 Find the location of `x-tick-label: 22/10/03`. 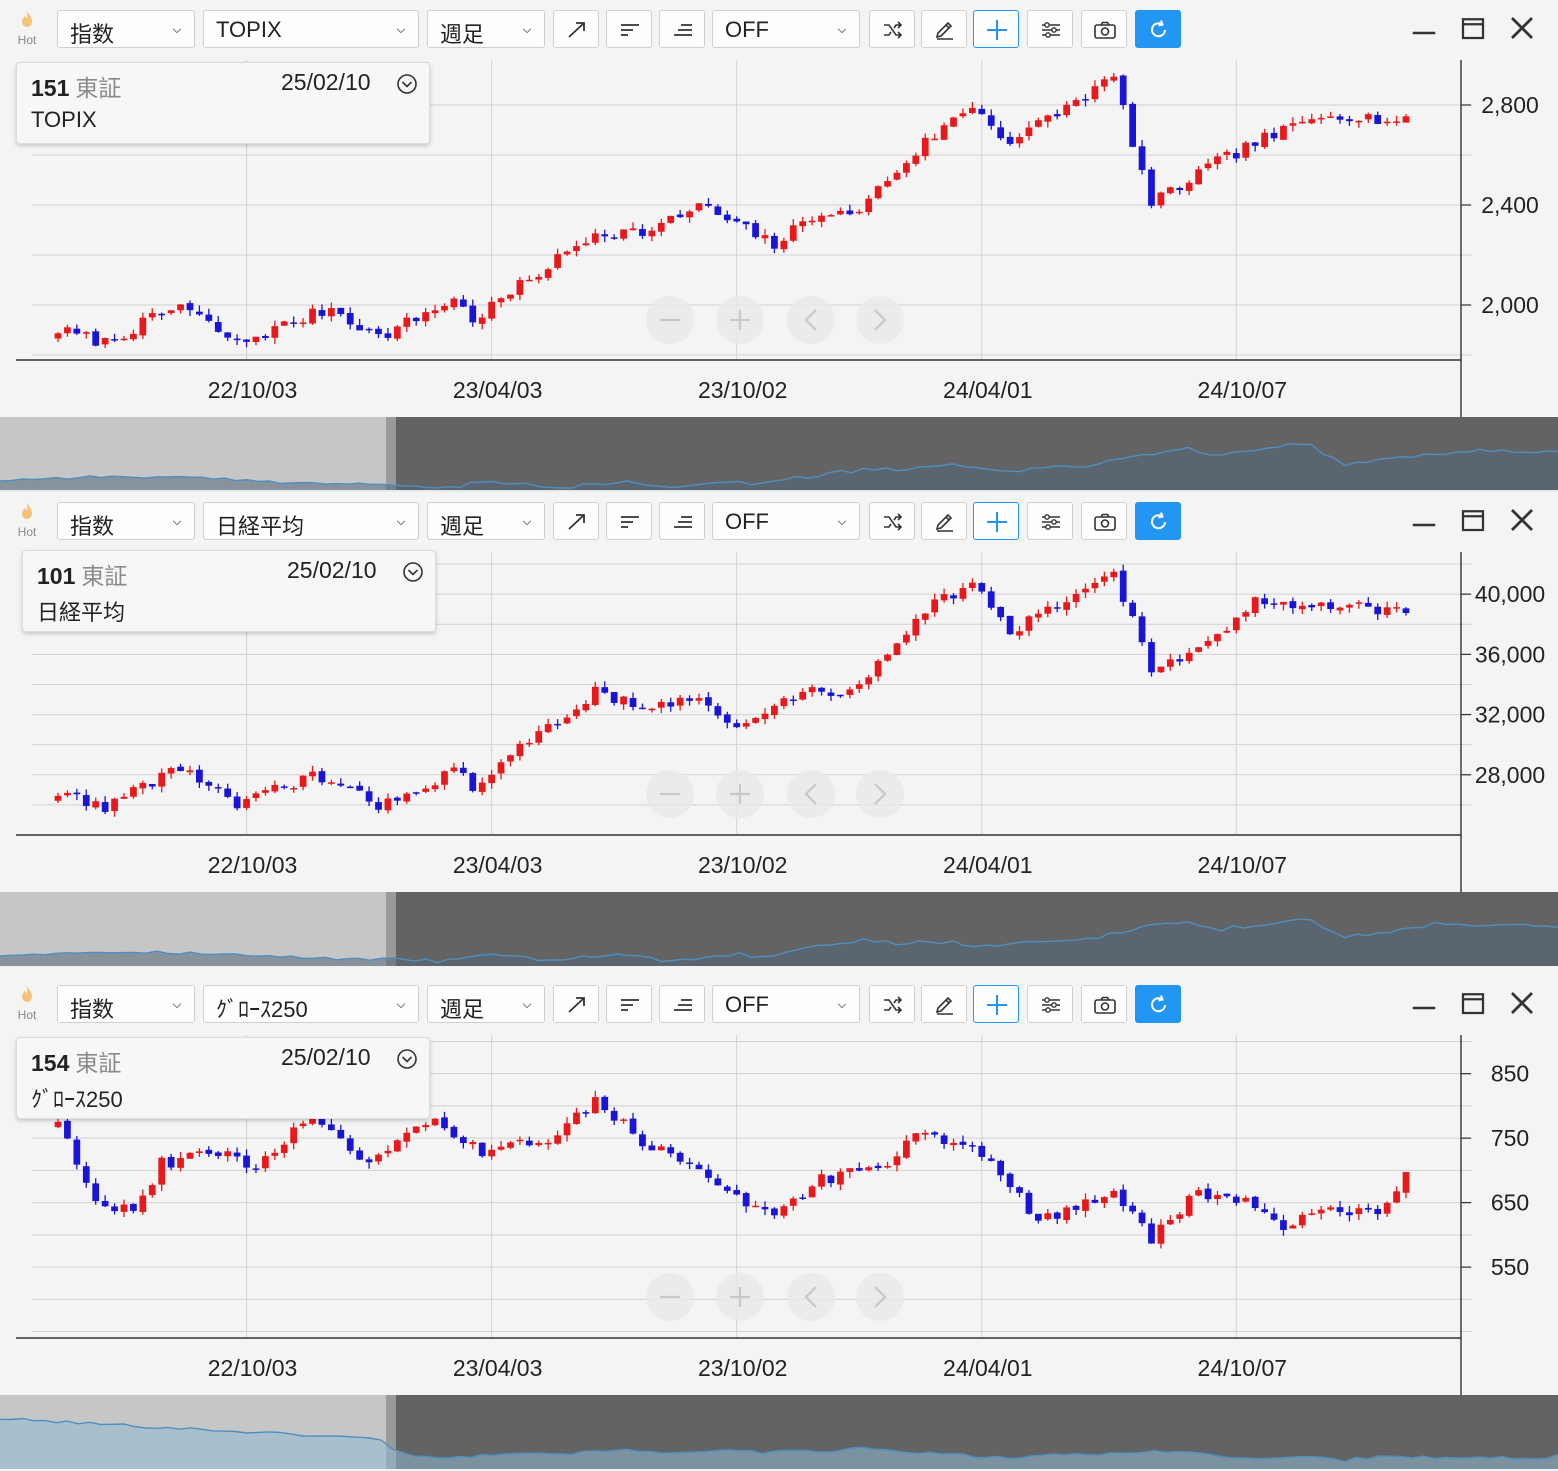

x-tick-label: 22/10/03 is located at coordinates (253, 390).